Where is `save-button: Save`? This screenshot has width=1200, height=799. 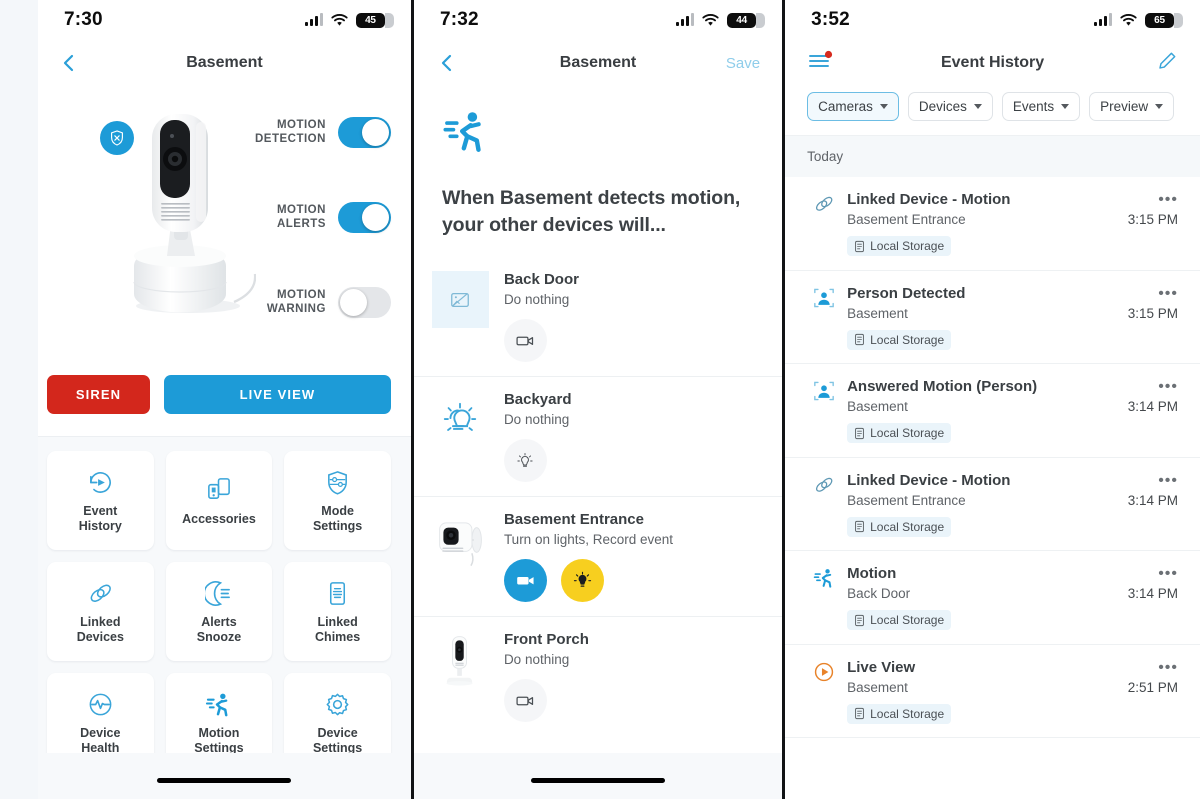 save-button: Save is located at coordinates (743, 63).